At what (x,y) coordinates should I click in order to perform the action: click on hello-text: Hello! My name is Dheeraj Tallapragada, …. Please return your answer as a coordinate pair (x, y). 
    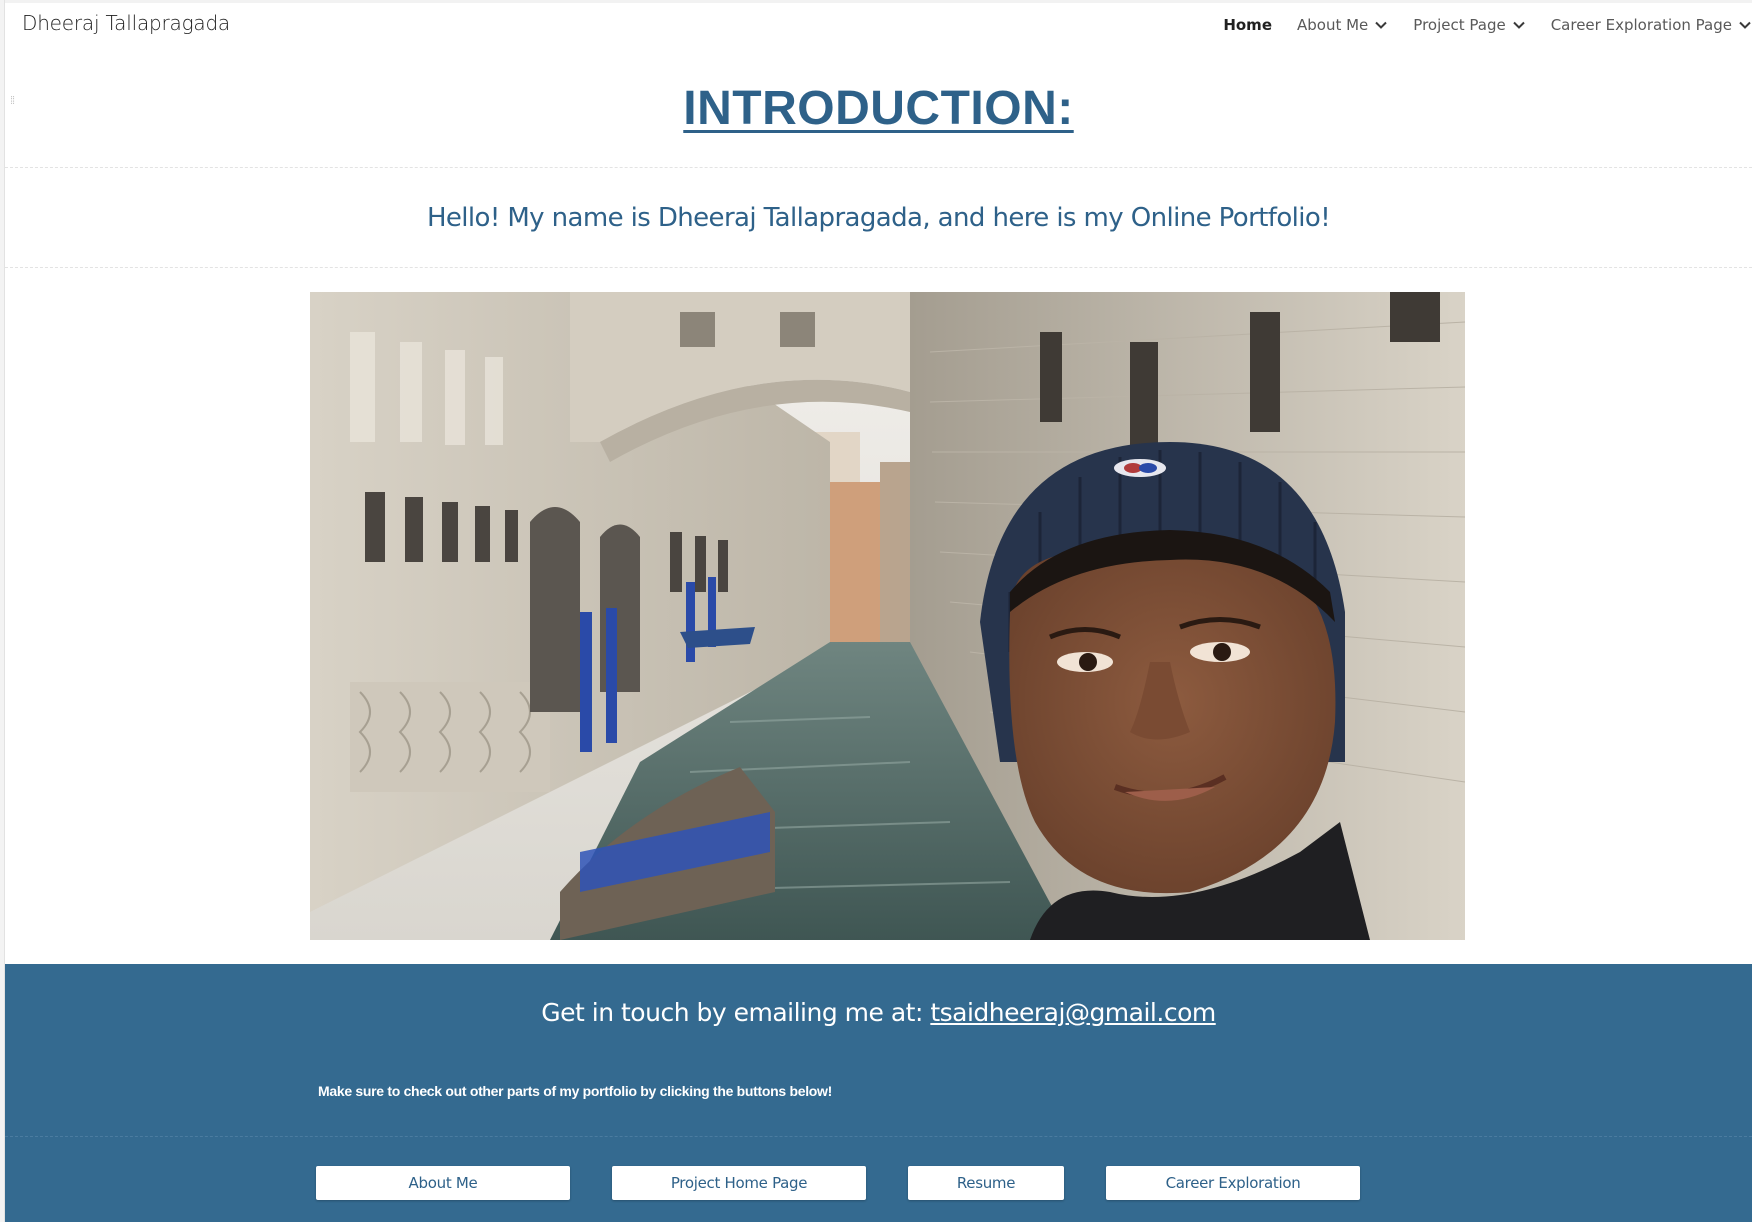
    Looking at the image, I should click on (878, 218).